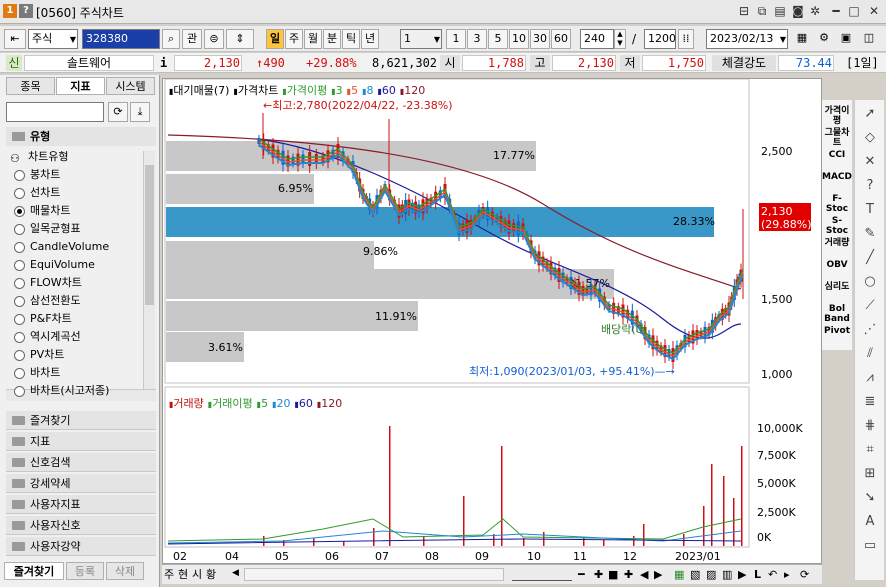  What do you see at coordinates (211, 575) in the screenshot?
I see `bottom-bar-tab: 황` at bounding box center [211, 575].